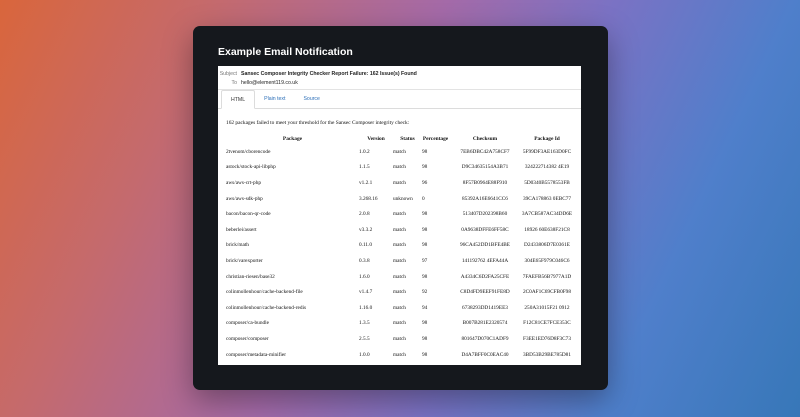 This screenshot has width=800, height=417. What do you see at coordinates (247, 338) in the screenshot?
I see `cell-package: composer/composer` at bounding box center [247, 338].